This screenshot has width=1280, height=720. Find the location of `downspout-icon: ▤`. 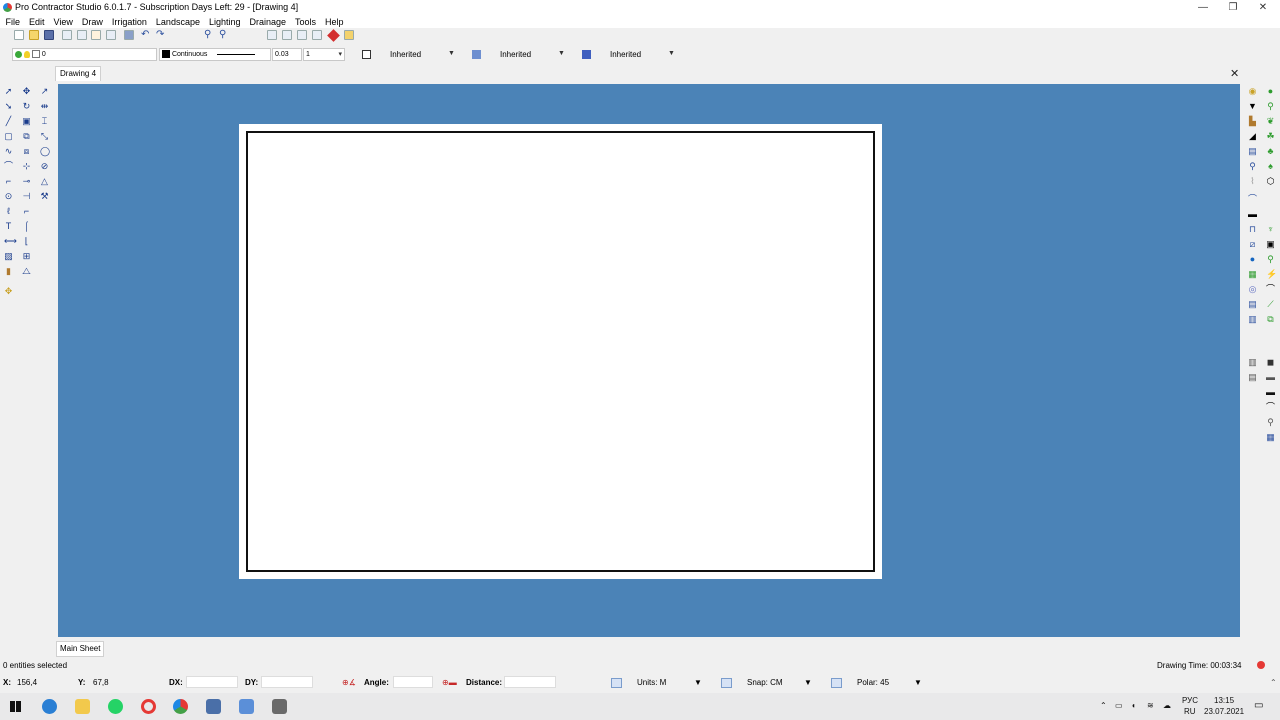

downspout-icon: ▤ is located at coordinates (1252, 377).